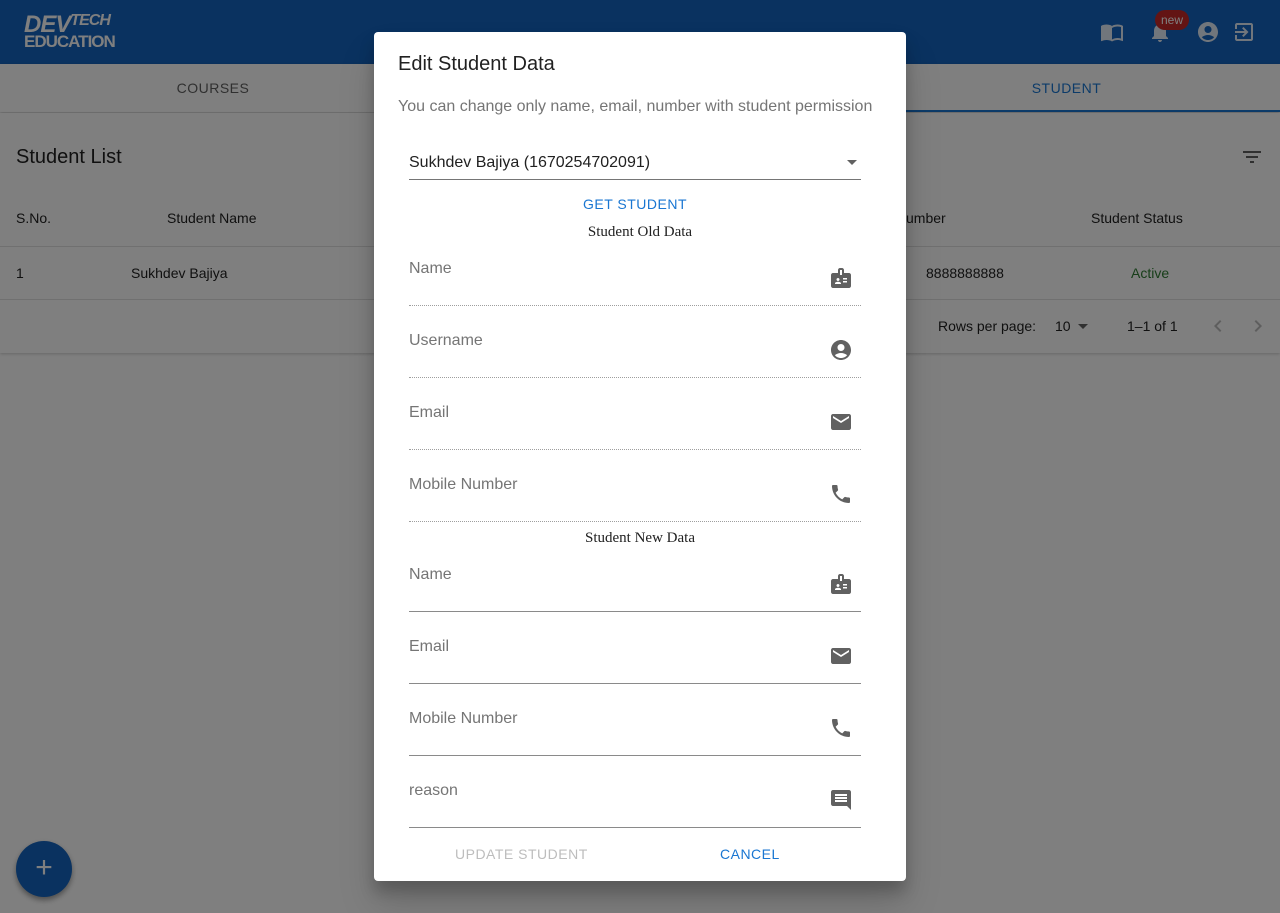 The image size is (1280, 913). Describe the element at coordinates (841, 350) in the screenshot. I see `account-circle-icon` at that location.